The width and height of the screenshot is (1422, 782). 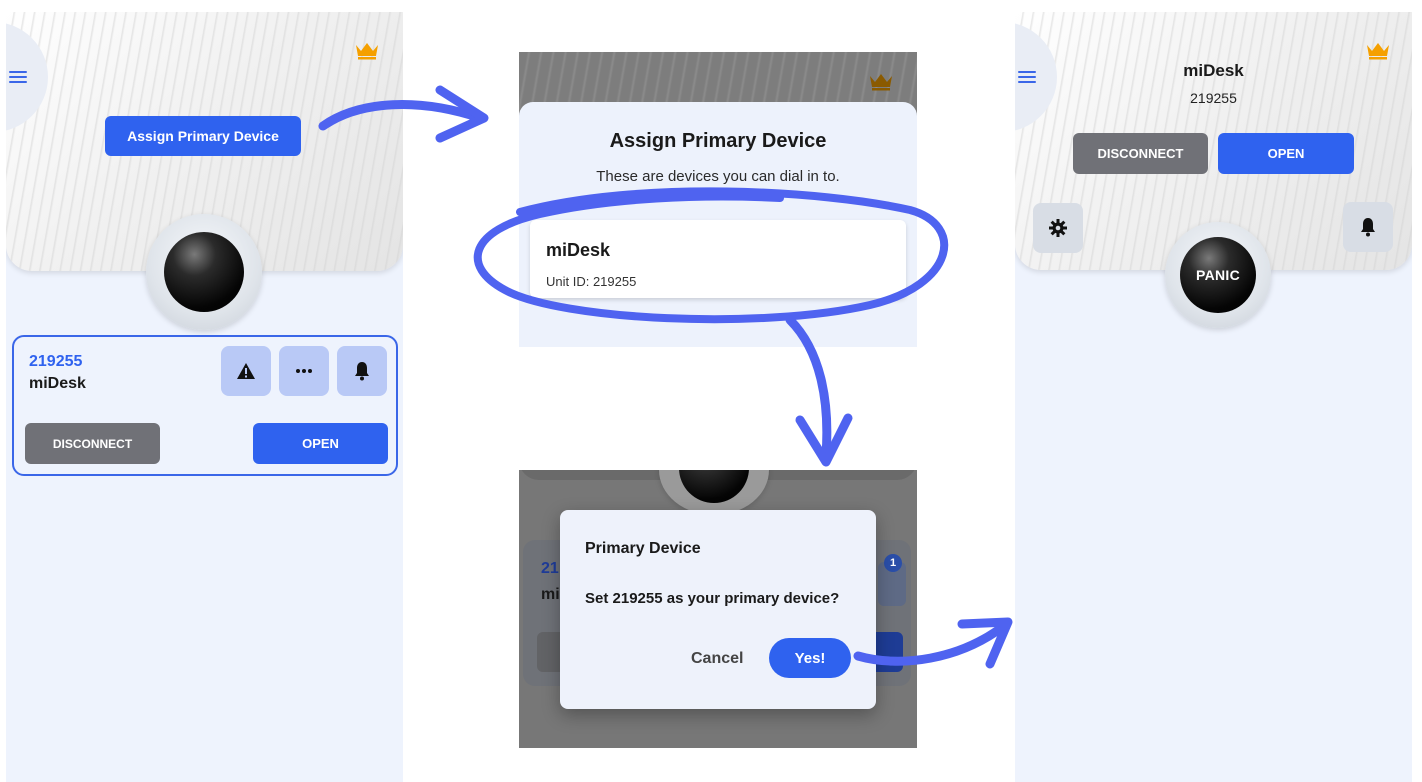 I want to click on dialog-title: Primary Device, so click(x=643, y=548).